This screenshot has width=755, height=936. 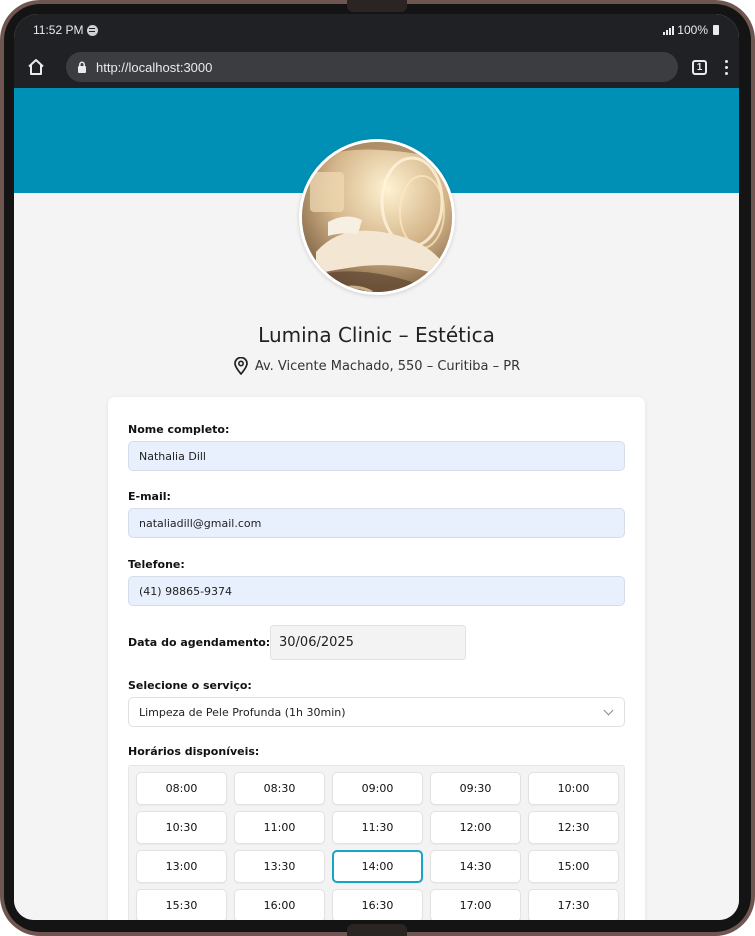 I want to click on time-slot-button: 17:30, so click(x=573, y=904).